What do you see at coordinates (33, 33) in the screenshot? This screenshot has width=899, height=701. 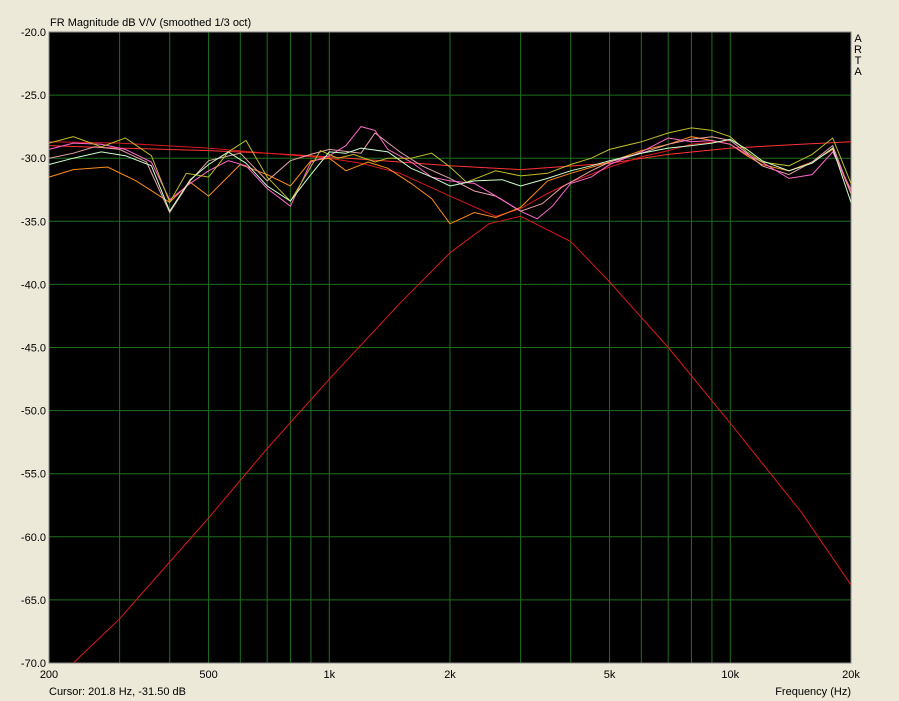 I see `y-tick-label: -20.0` at bounding box center [33, 33].